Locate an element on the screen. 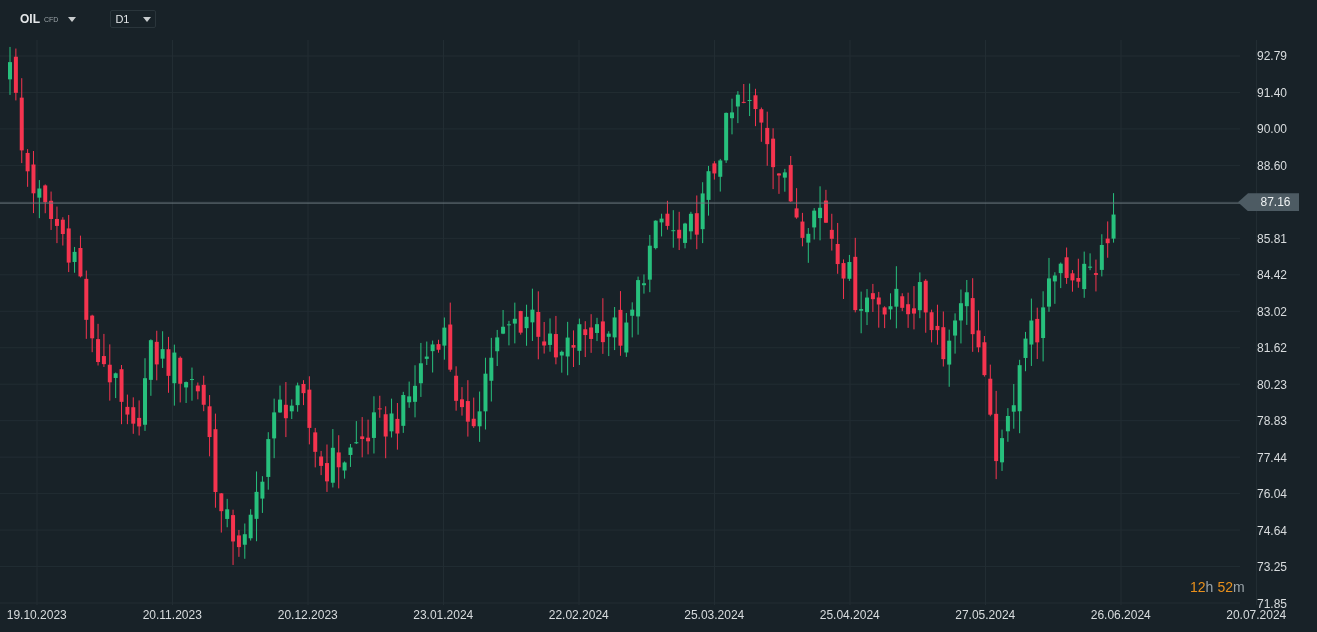 The width and height of the screenshot is (1317, 632). interval-dropdown: D1 is located at coordinates (133, 19).